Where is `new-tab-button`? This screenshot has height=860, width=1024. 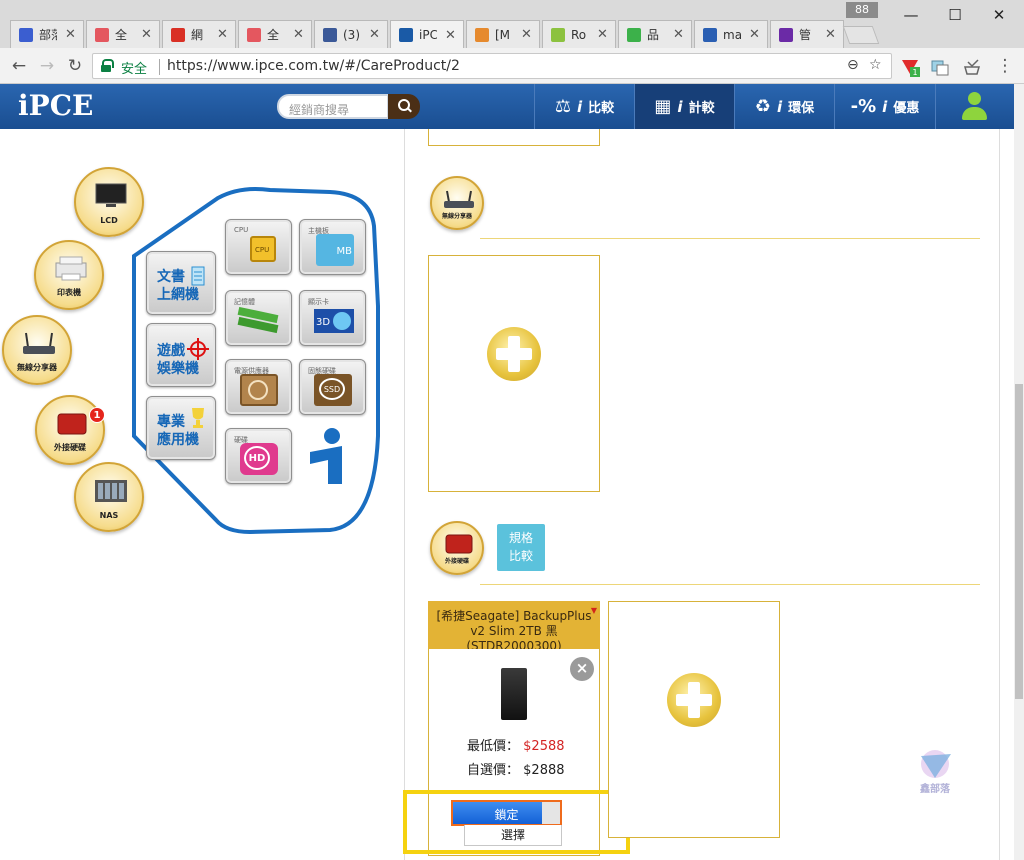
new-tab-button is located at coordinates (861, 35).